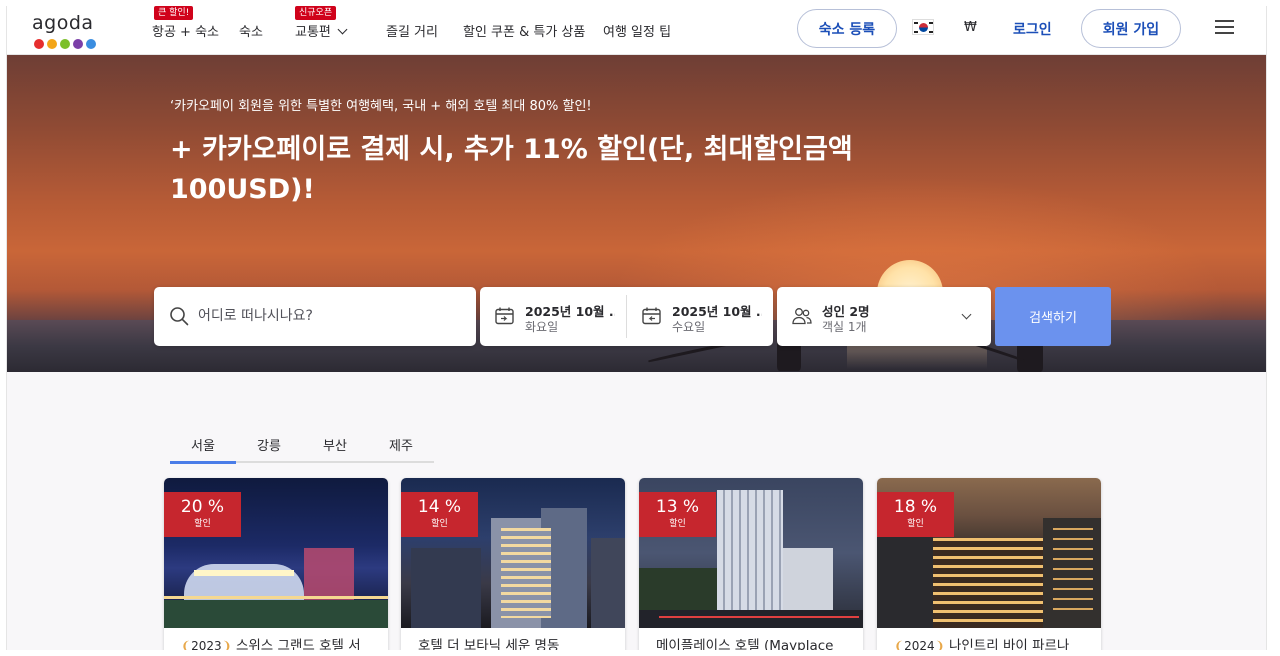 This screenshot has height=656, width=1280. Describe the element at coordinates (651, 316) in the screenshot. I see `calendar-checkout-icon` at that location.